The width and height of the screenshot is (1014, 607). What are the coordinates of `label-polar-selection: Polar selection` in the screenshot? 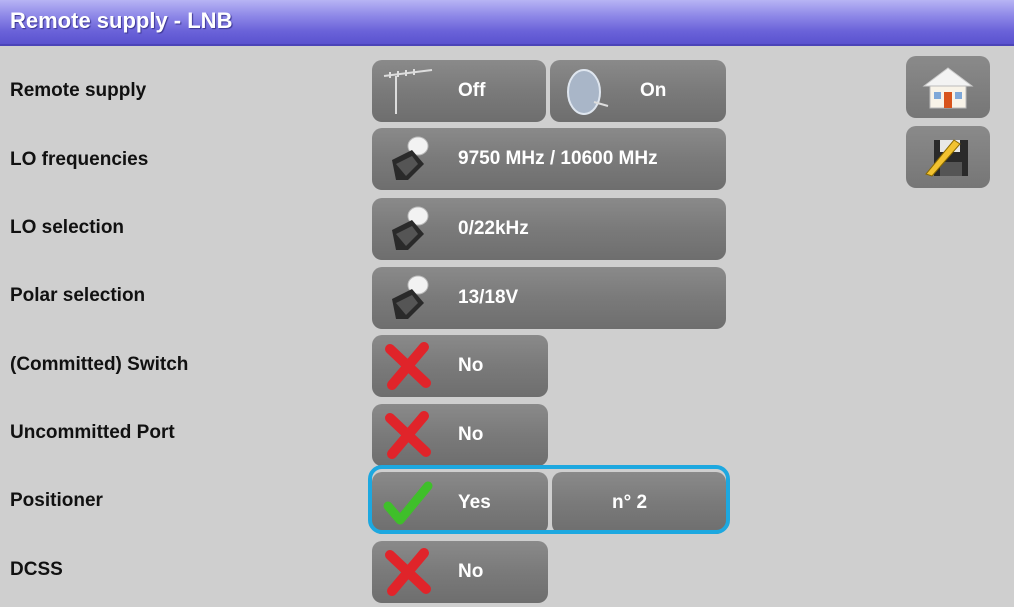 It's located at (78, 295).